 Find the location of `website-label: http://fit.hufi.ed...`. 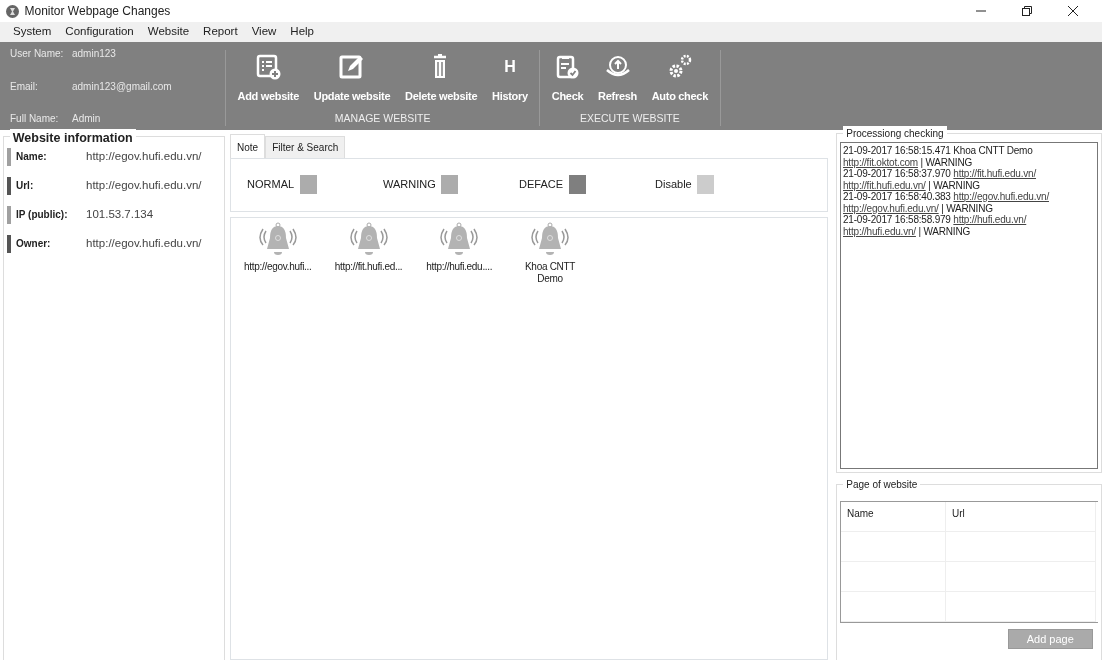

website-label: http://fit.hufi.ed... is located at coordinates (368, 266).